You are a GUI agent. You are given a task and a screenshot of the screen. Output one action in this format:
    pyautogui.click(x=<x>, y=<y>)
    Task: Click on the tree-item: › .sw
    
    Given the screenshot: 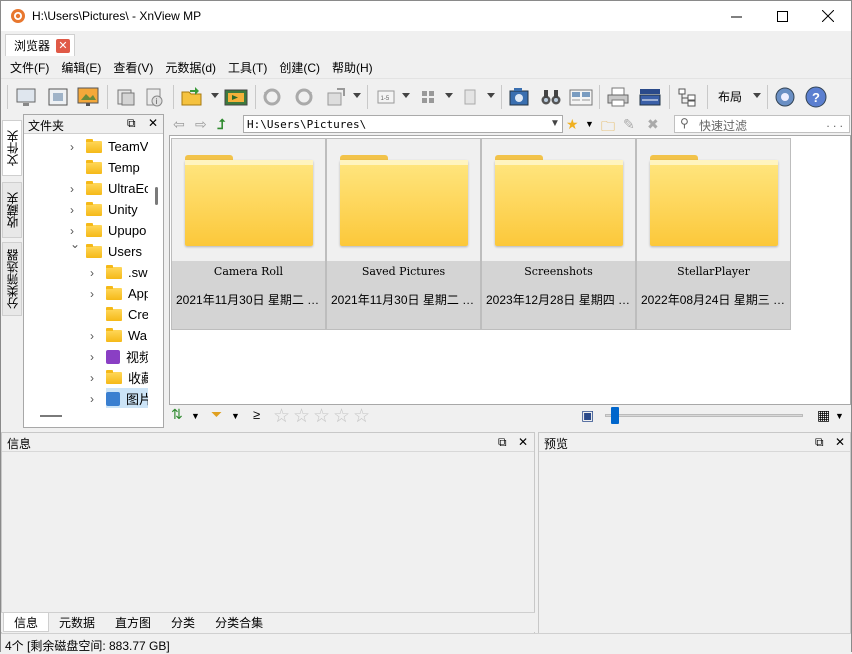 What is the action you would take?
    pyautogui.click(x=119, y=272)
    